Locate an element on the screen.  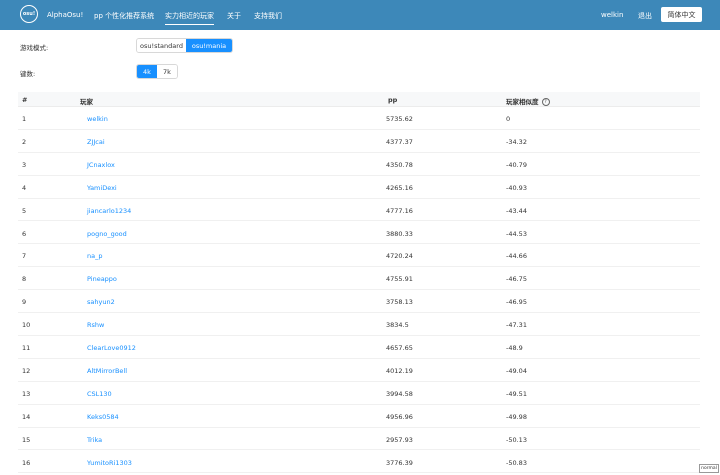
table-row: 12 AltMirrorBell 4012.19 -49.04 is located at coordinates (359, 370).